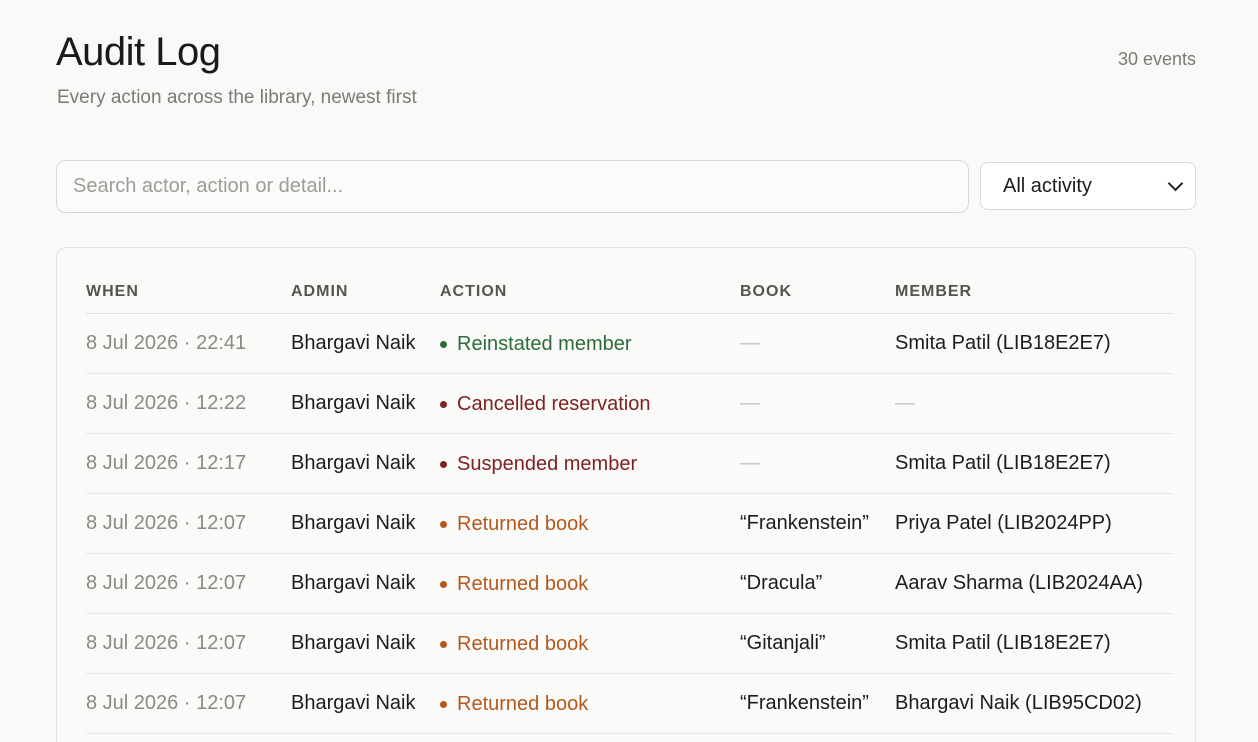  Describe the element at coordinates (817, 292) in the screenshot. I see `column-header-book: BOOK` at that location.